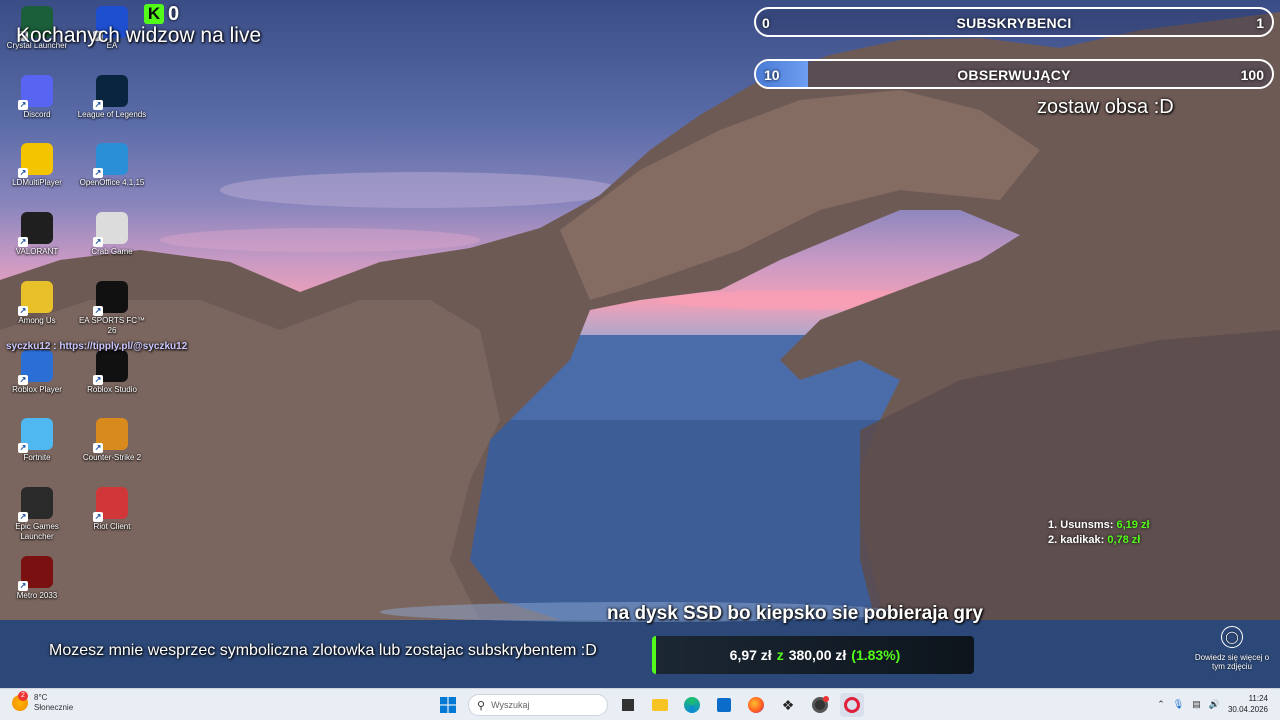 The height and width of the screenshot is (720, 1280). Describe the element at coordinates (112, 389) in the screenshot. I see `desktop-shortcut-label: Roblox Studio` at that location.